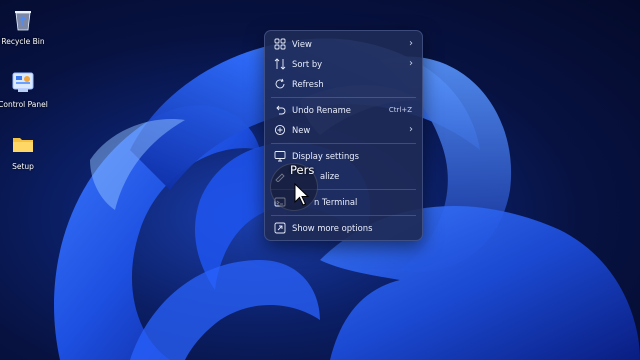  Describe the element at coordinates (332, 228) in the screenshot. I see `menu-item-label: Show more options` at that location.